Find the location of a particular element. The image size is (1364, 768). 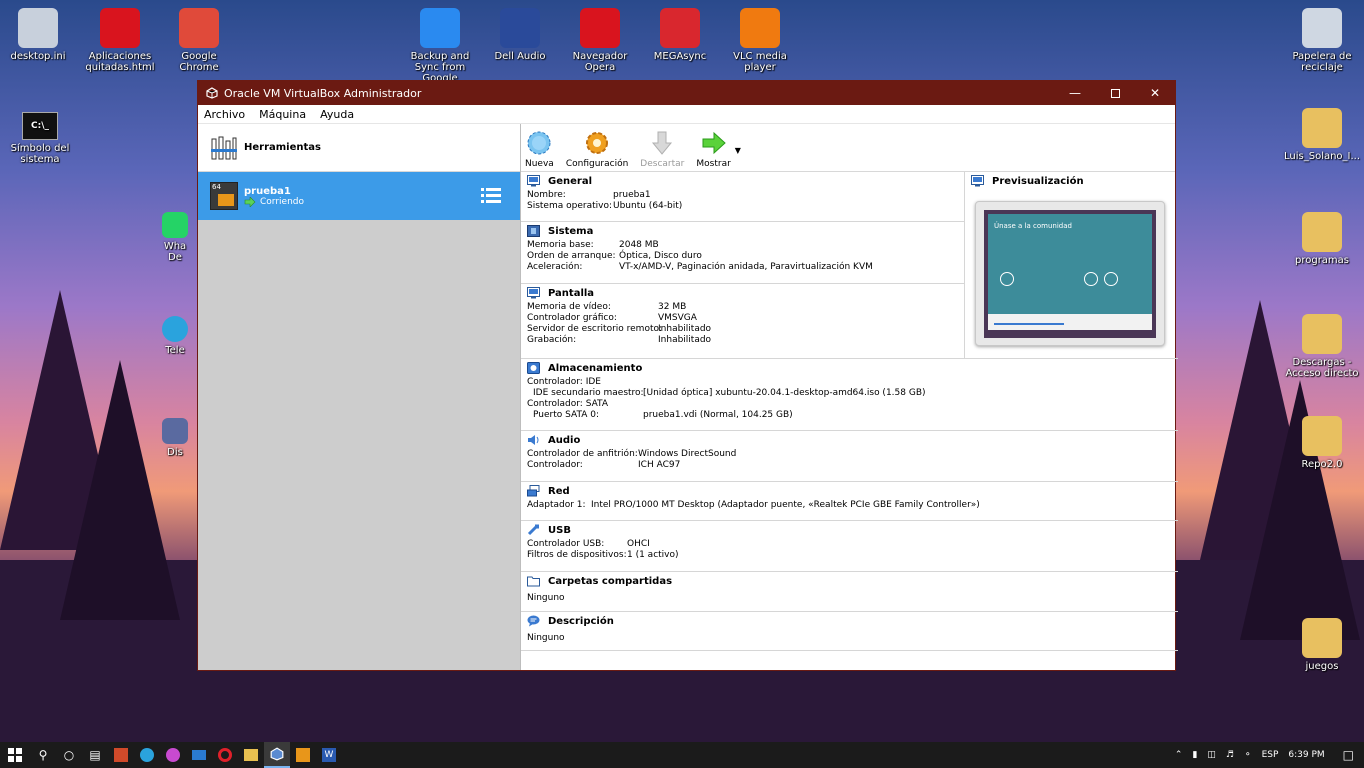

mega-icon is located at coordinates (680, 28).